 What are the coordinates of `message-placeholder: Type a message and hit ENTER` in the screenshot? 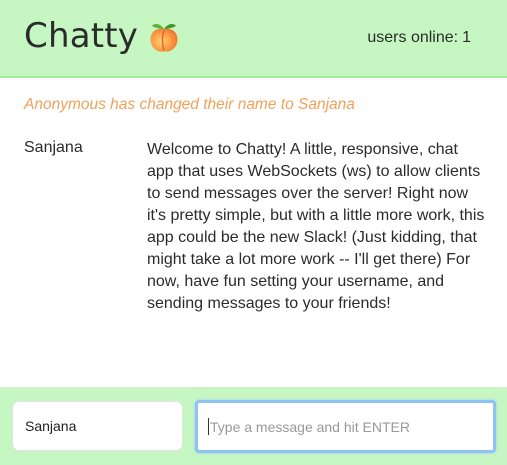 It's located at (310, 426).